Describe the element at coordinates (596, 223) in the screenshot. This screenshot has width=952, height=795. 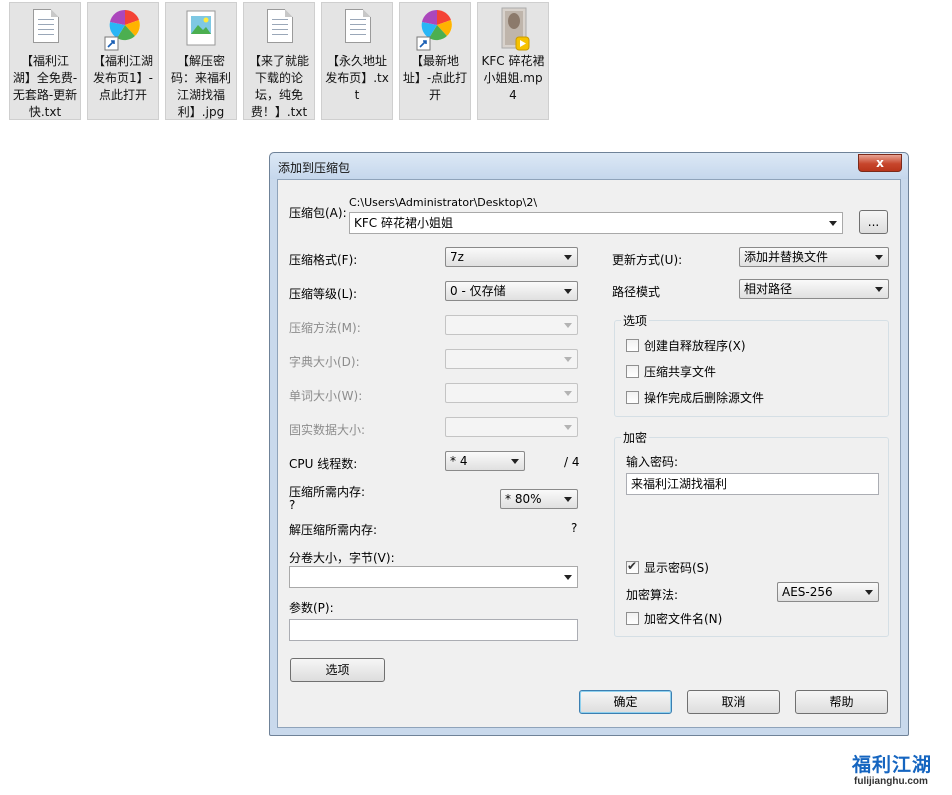
I see `archive-name-combo: KFC 碎花裙小姐姐` at that location.